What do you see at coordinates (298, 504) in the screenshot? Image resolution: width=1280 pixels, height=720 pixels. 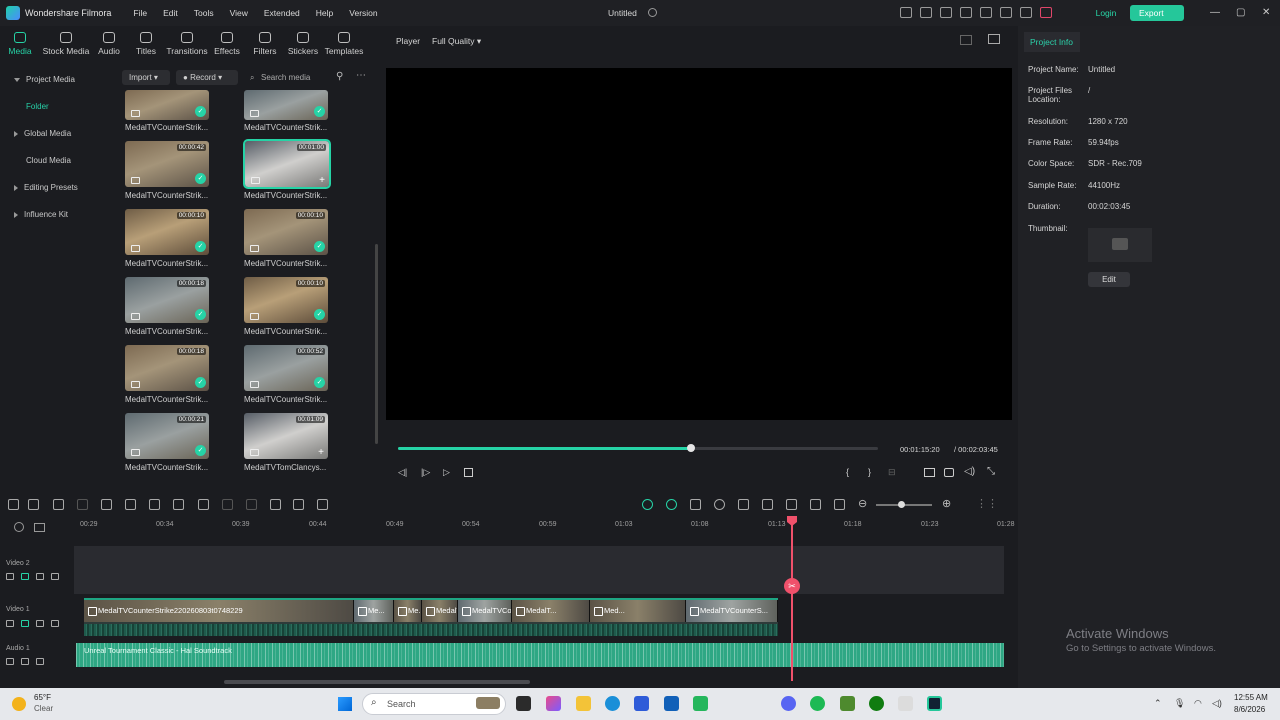 I see `keyframe-icon` at bounding box center [298, 504].